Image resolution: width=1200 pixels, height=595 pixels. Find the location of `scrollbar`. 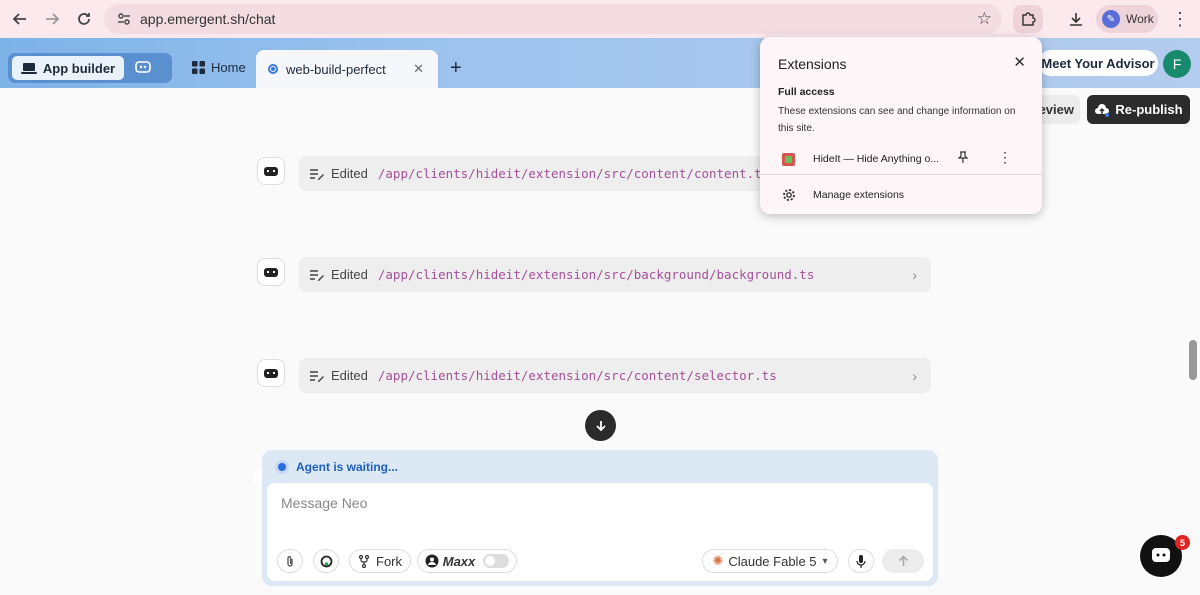

scrollbar is located at coordinates (1193, 360).